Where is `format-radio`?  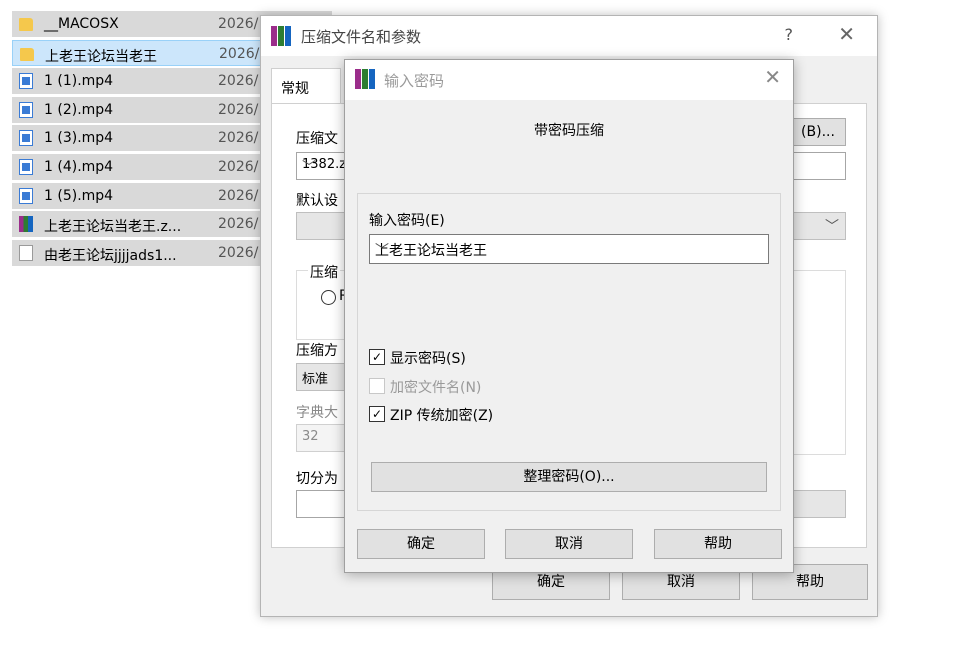
format-radio is located at coordinates (328, 297).